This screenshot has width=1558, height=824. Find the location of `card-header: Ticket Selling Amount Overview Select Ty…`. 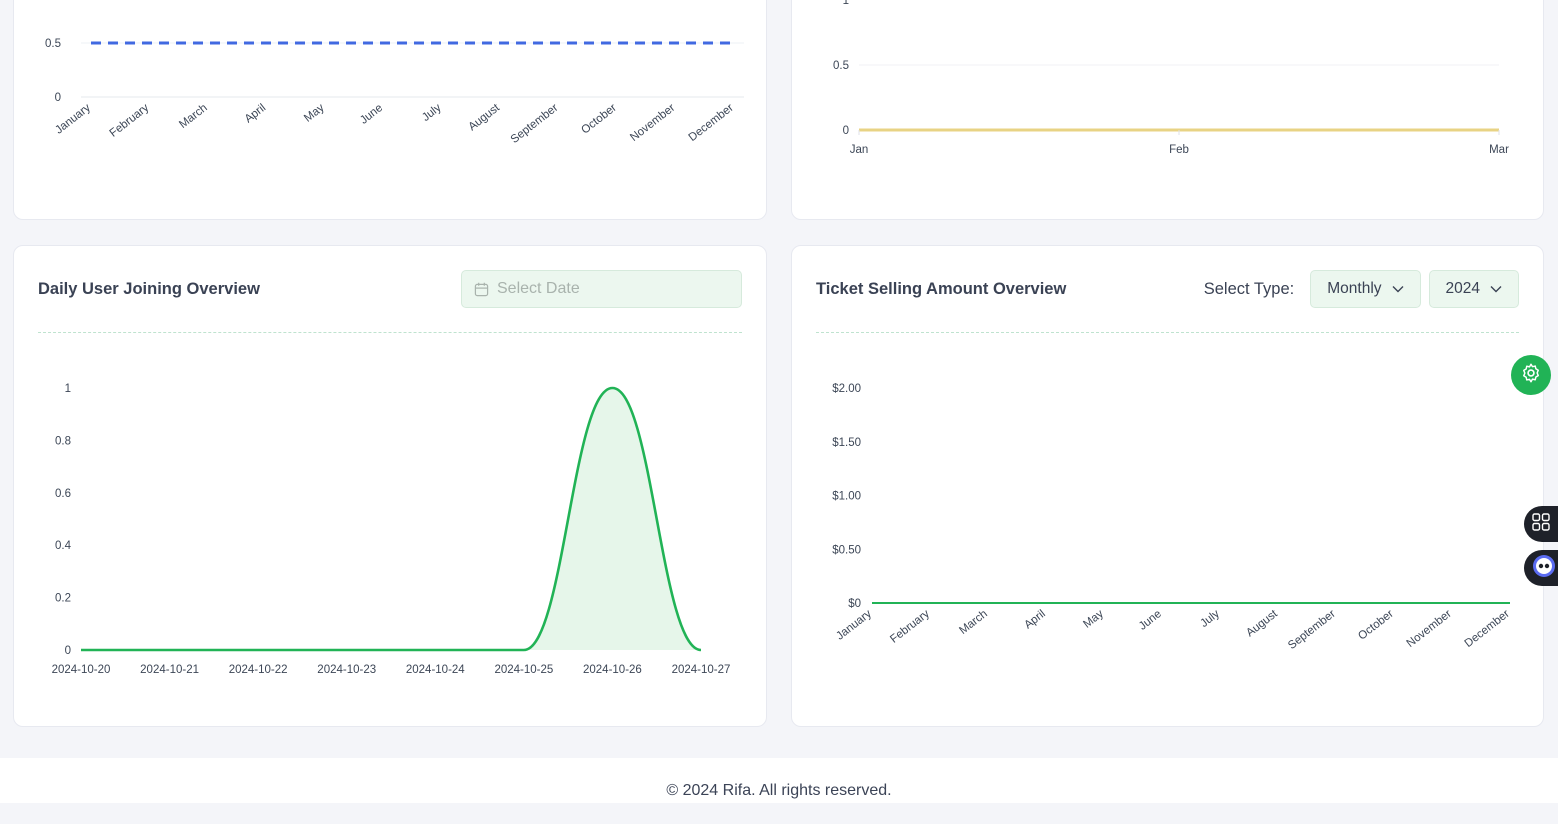

card-header: Ticket Selling Amount Overview Select Ty… is located at coordinates (1167, 301).